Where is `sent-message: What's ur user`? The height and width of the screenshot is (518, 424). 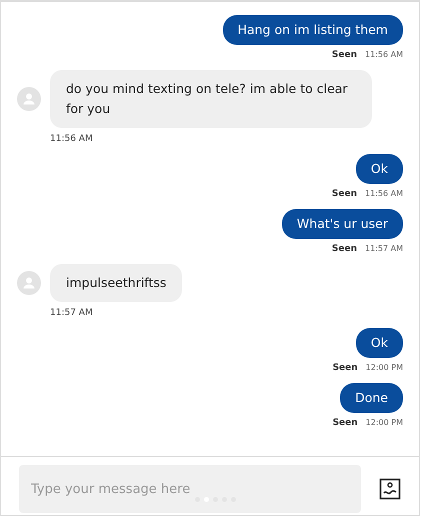 sent-message: What's ur user is located at coordinates (342, 224).